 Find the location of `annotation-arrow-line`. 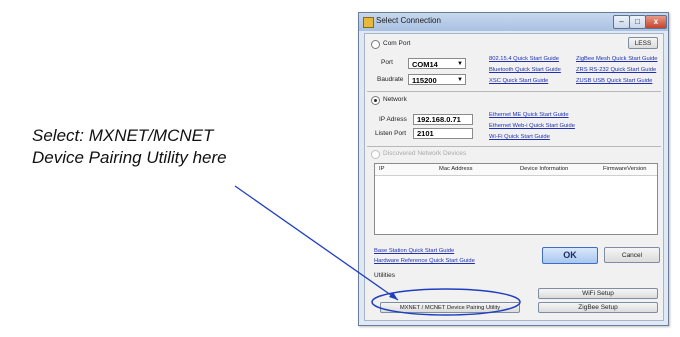

annotation-arrow-line is located at coordinates (316, 243).